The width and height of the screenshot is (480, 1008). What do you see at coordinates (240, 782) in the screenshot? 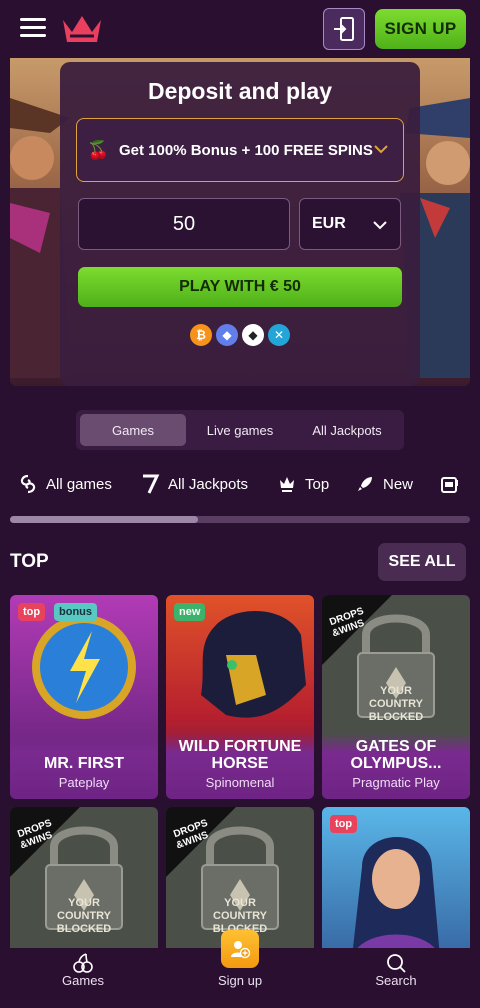
I see `game-provider: Spinomenal` at bounding box center [240, 782].